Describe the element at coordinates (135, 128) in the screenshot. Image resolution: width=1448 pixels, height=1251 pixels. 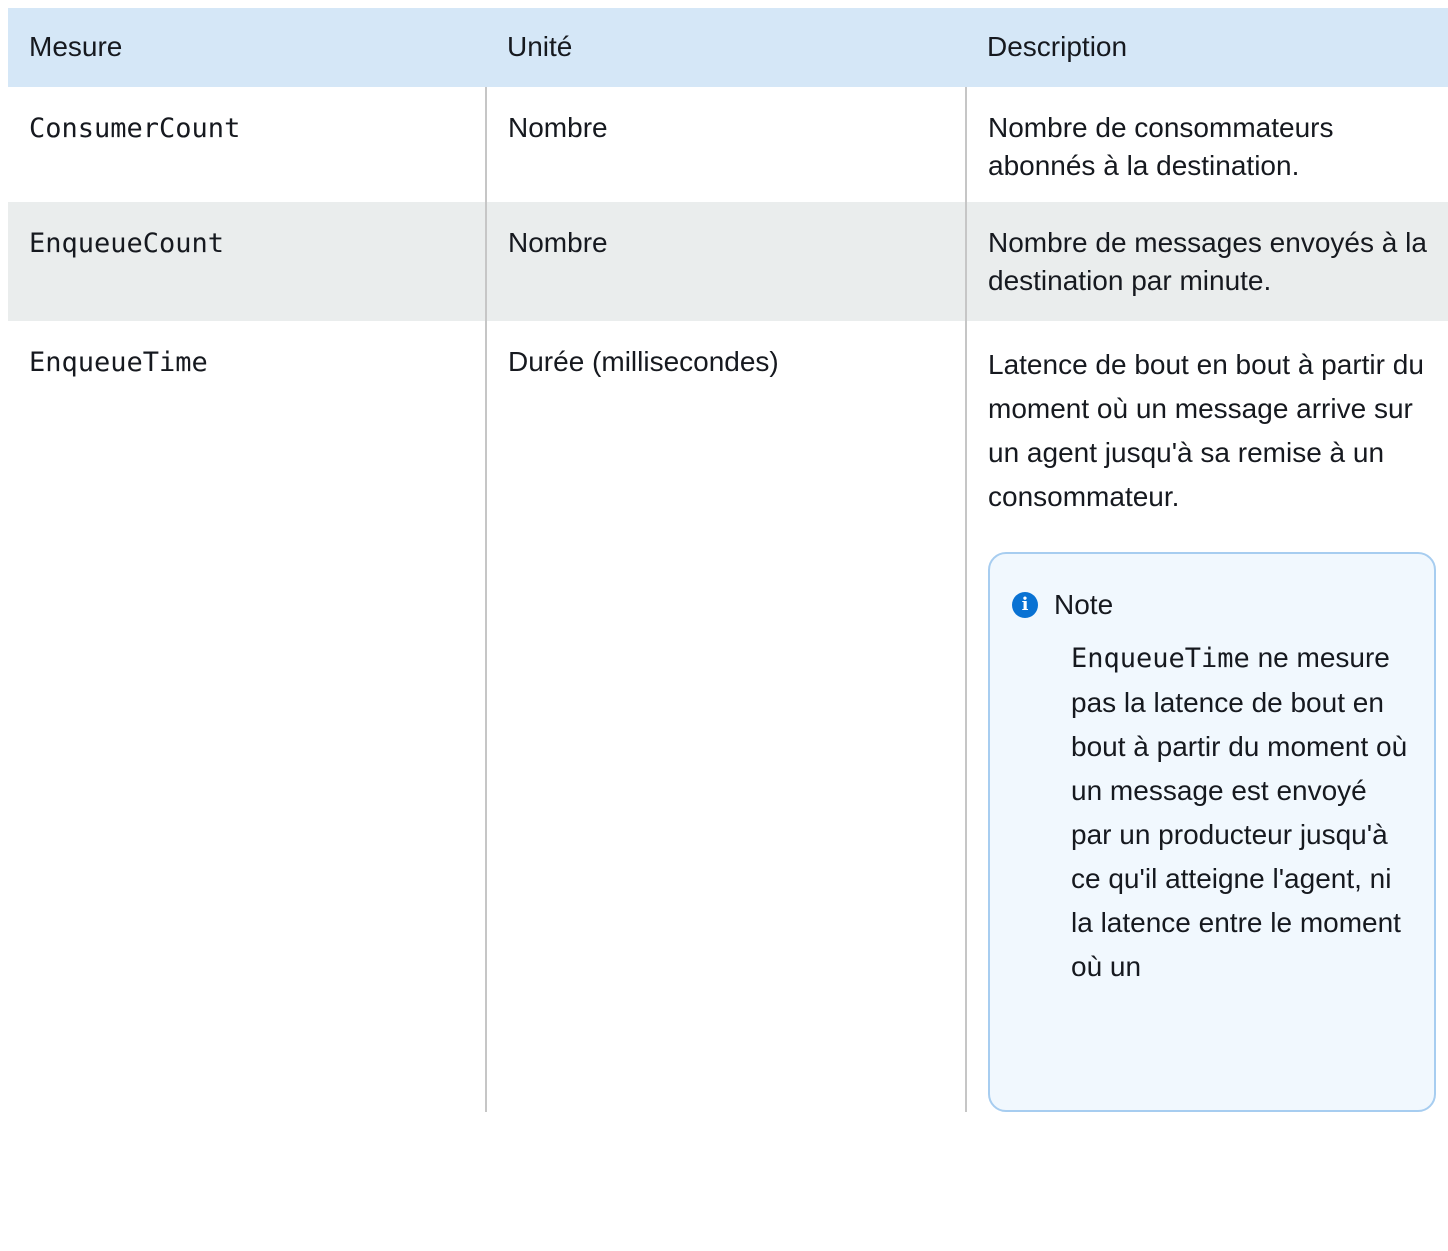
I see `metric-name: ConsumerCount` at that location.